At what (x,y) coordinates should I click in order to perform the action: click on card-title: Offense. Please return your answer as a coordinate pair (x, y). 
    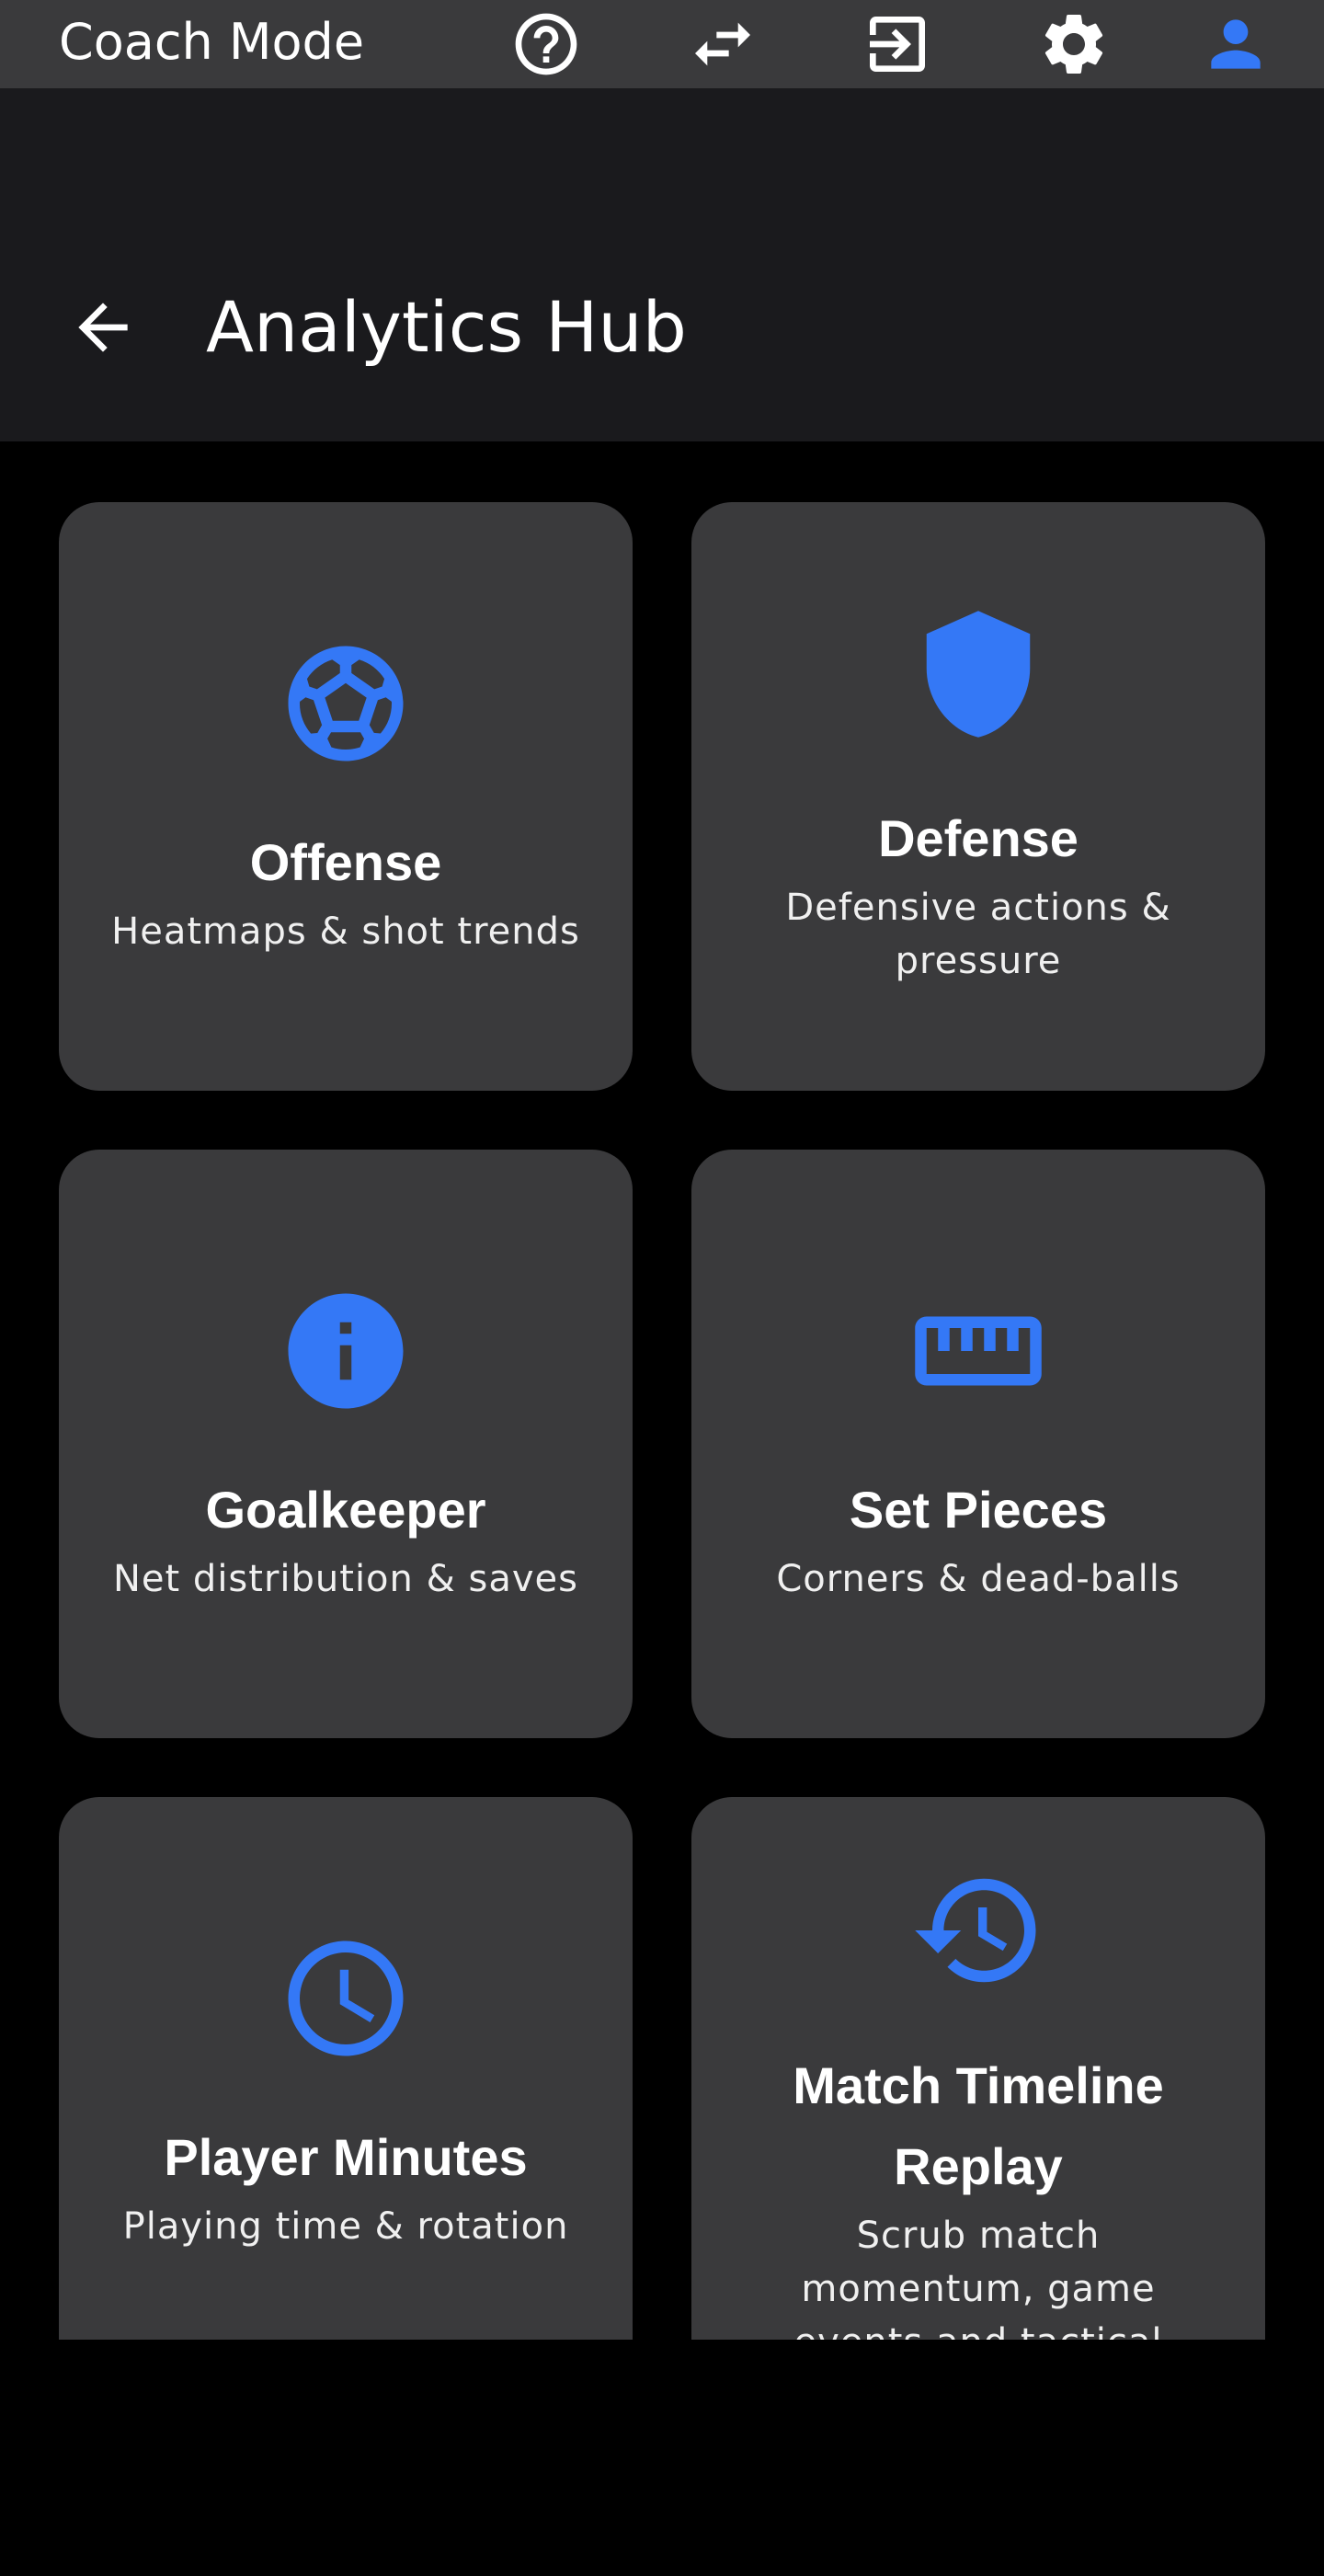
    Looking at the image, I should click on (345, 862).